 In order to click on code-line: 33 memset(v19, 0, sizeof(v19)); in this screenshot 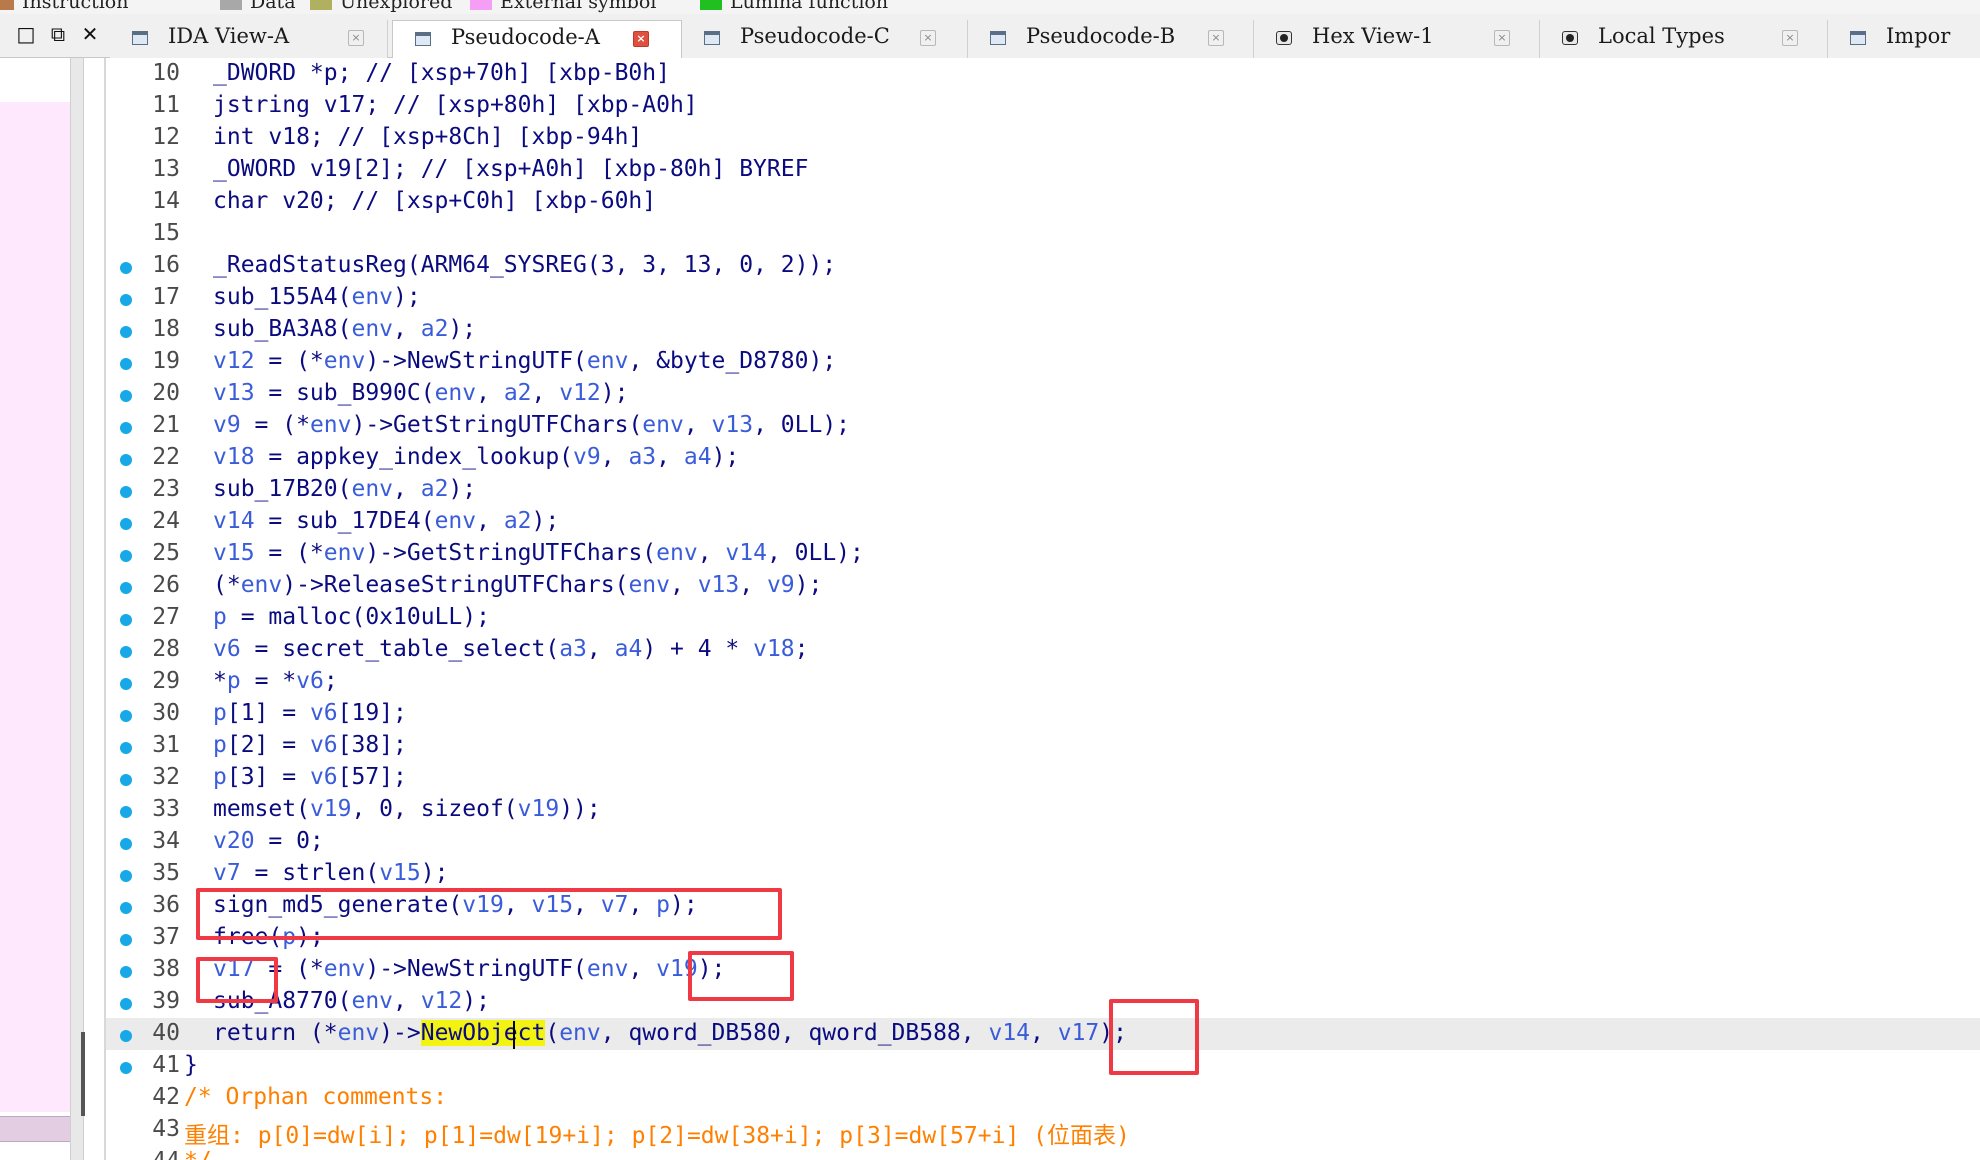, I will do `click(1043, 810)`.